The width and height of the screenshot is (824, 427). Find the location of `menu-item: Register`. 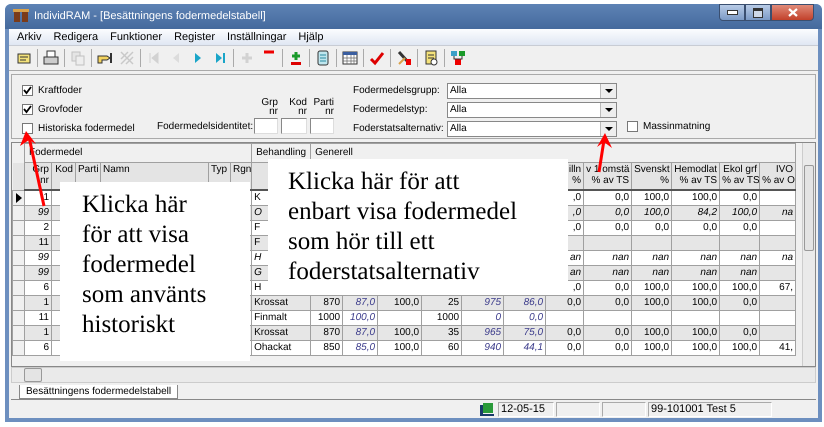

menu-item: Register is located at coordinates (195, 37).